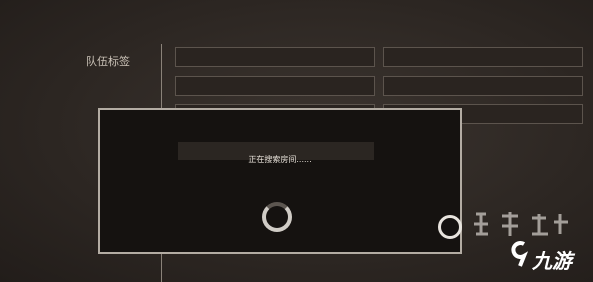 This screenshot has height=282, width=593. I want to click on watermark-circle-icon, so click(450, 227).